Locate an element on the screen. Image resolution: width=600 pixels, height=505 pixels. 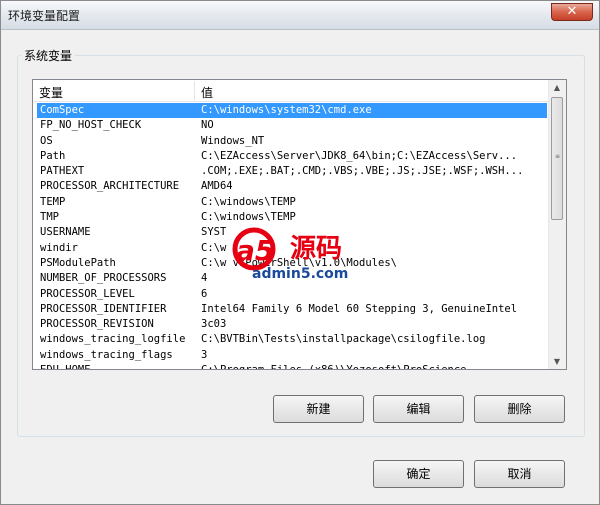
variable-name: windir is located at coordinates (59, 247).